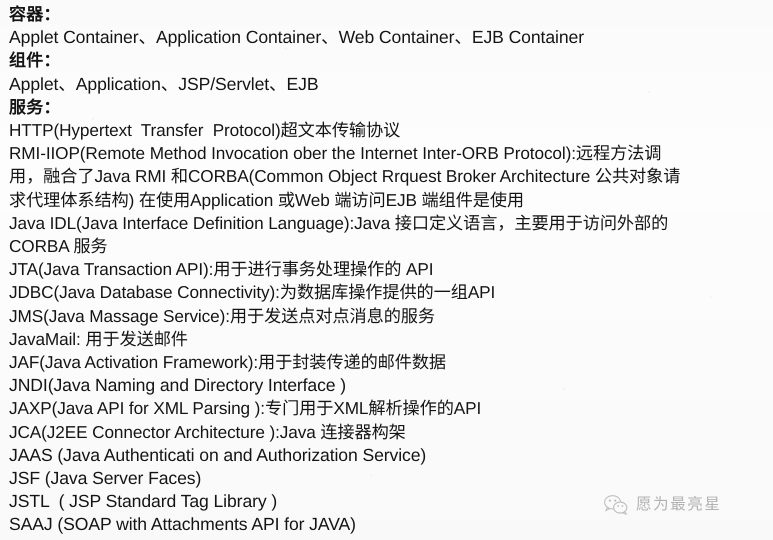  Describe the element at coordinates (35, 107) in the screenshot. I see `document-line: 服务：` at that location.